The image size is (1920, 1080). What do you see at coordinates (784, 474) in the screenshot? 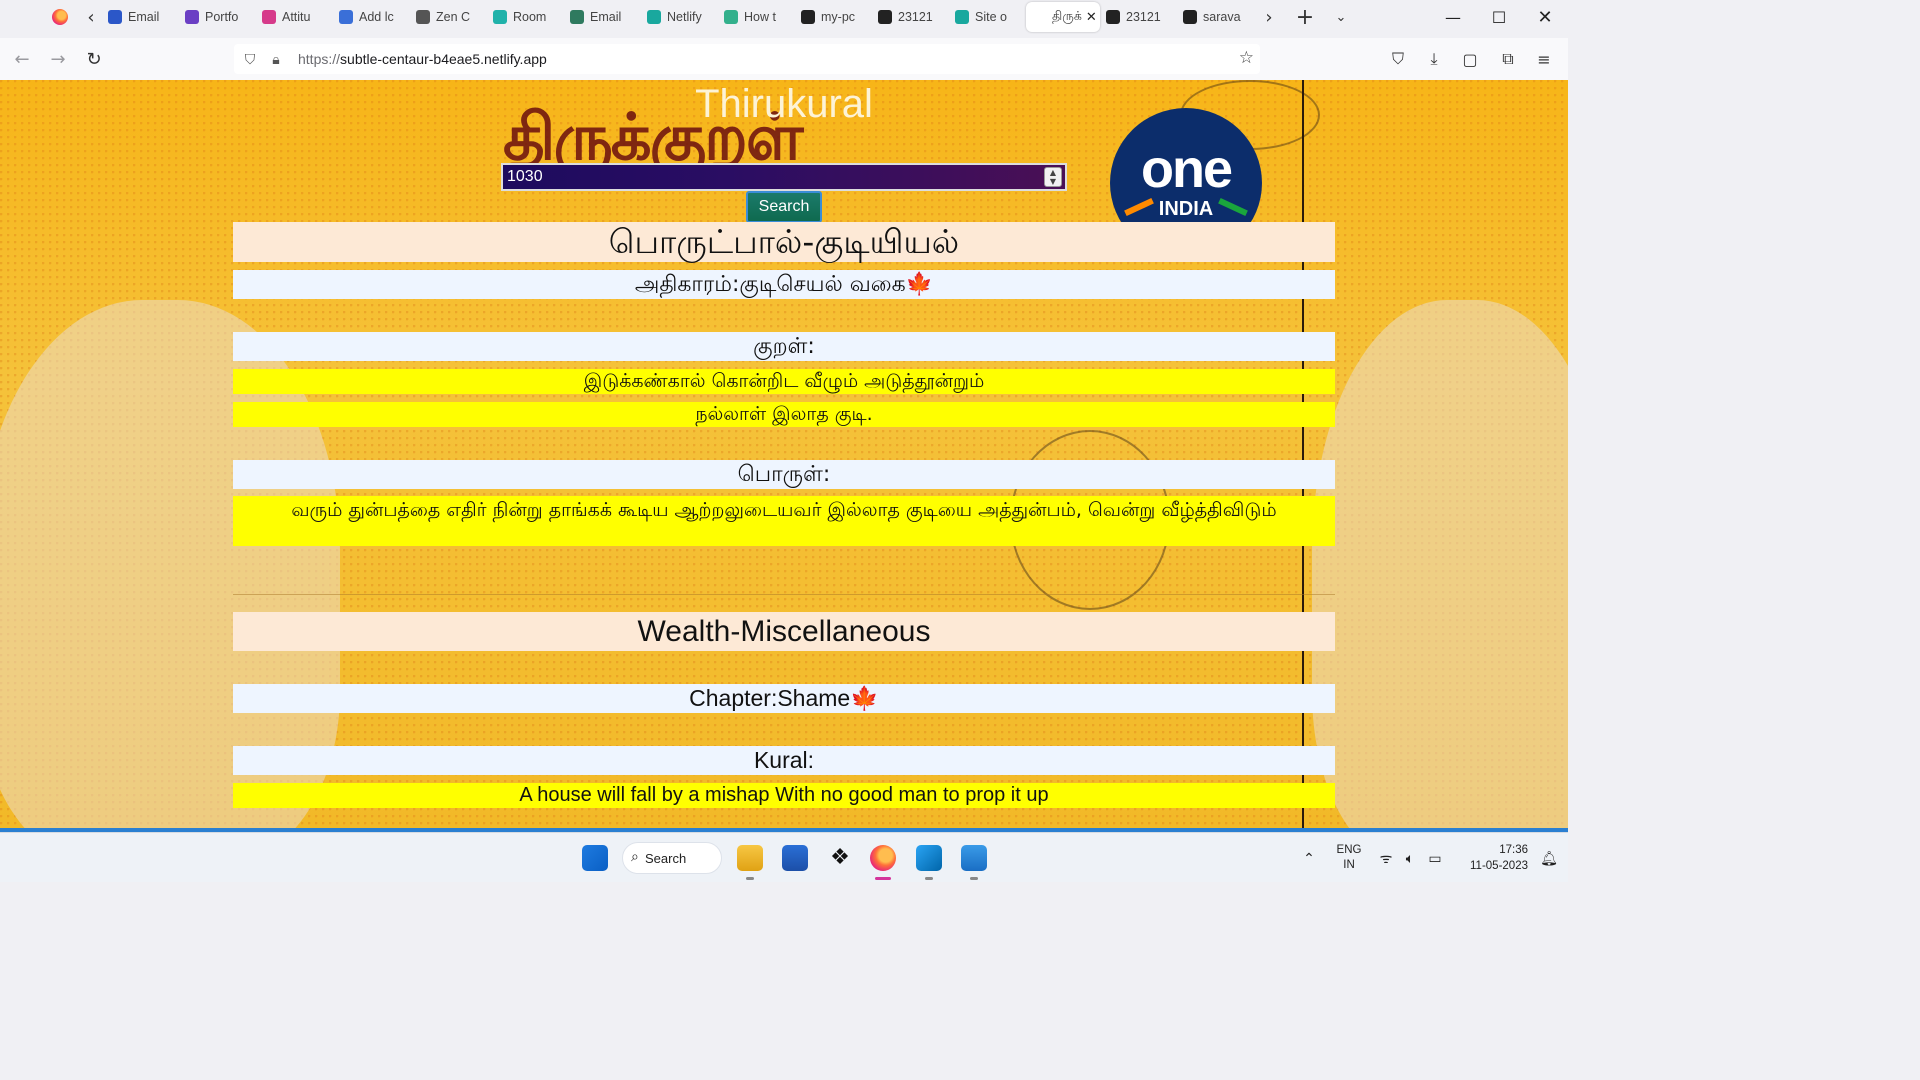
I see `tamil-meaning-label: பொருள்:` at bounding box center [784, 474].